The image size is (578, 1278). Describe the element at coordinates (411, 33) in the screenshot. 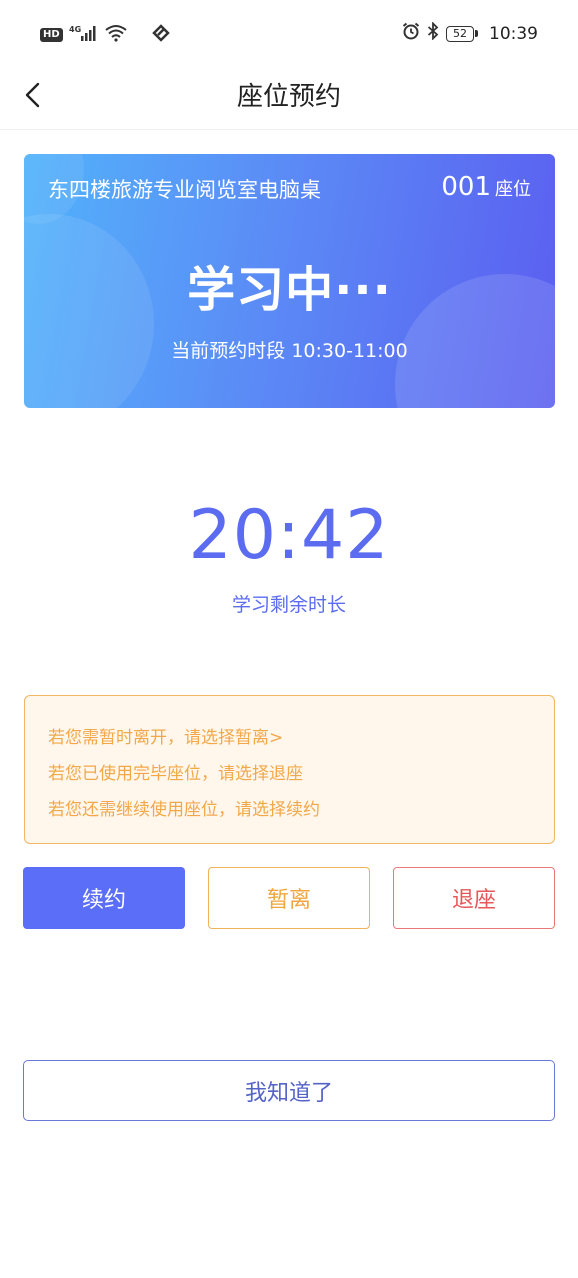

I see `alarm-icon` at that location.